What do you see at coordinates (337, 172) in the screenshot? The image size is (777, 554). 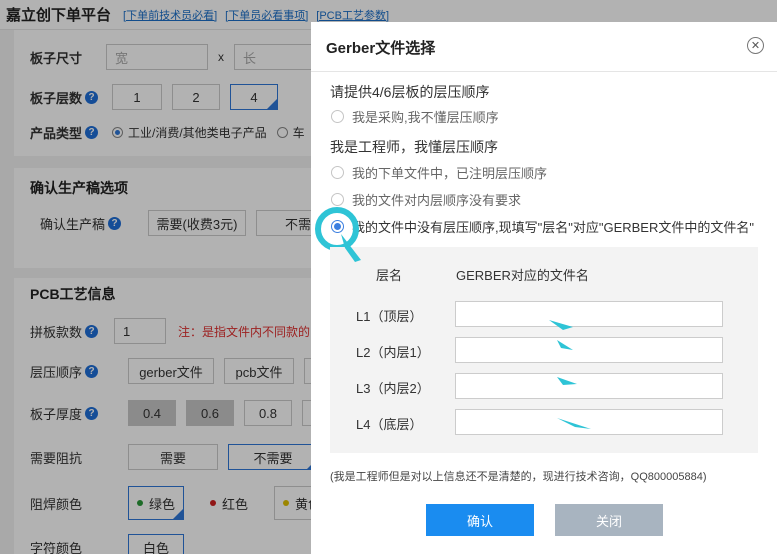 I see `radio-in-file` at bounding box center [337, 172].